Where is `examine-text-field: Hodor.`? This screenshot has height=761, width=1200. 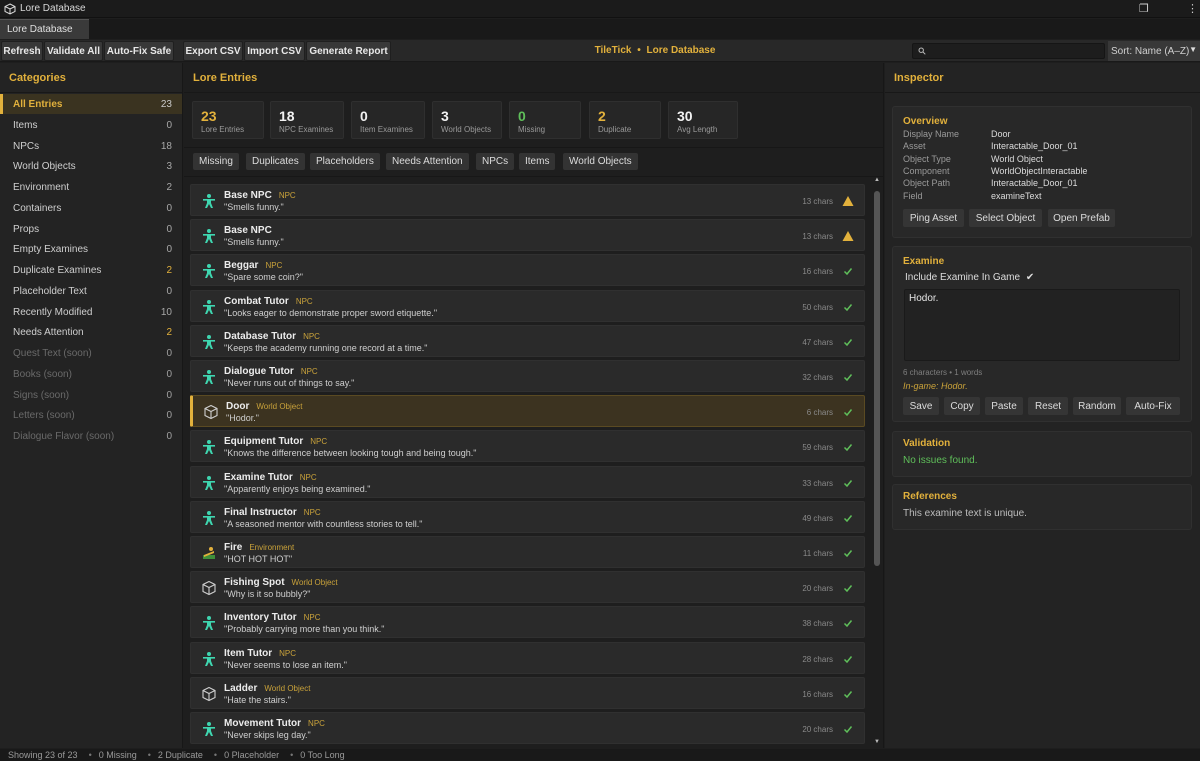
examine-text-field: Hodor. is located at coordinates (1042, 325).